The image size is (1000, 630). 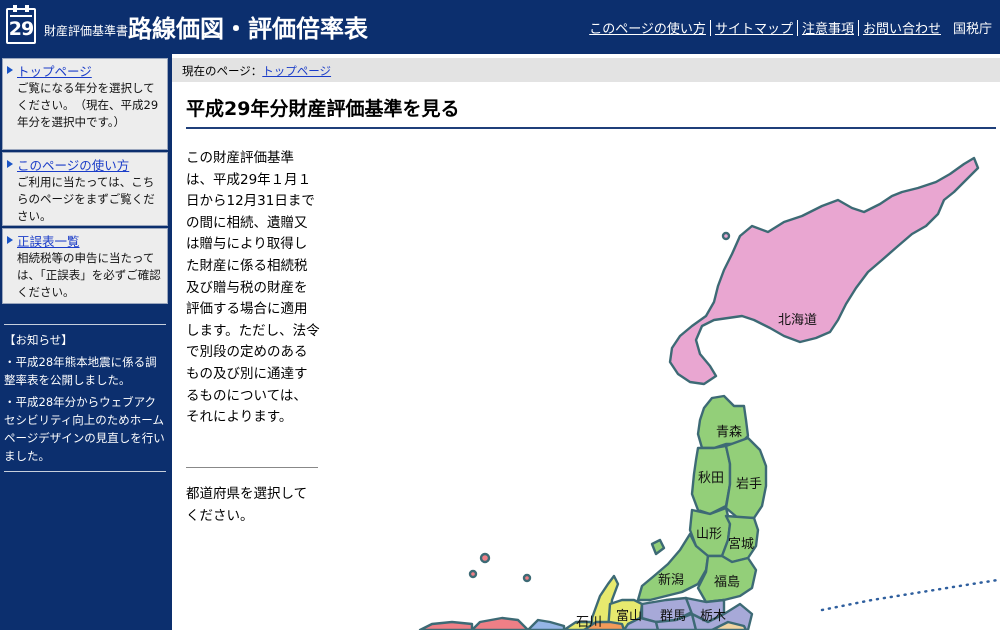 I want to click on label-aomori: 青森, so click(x=729, y=432).